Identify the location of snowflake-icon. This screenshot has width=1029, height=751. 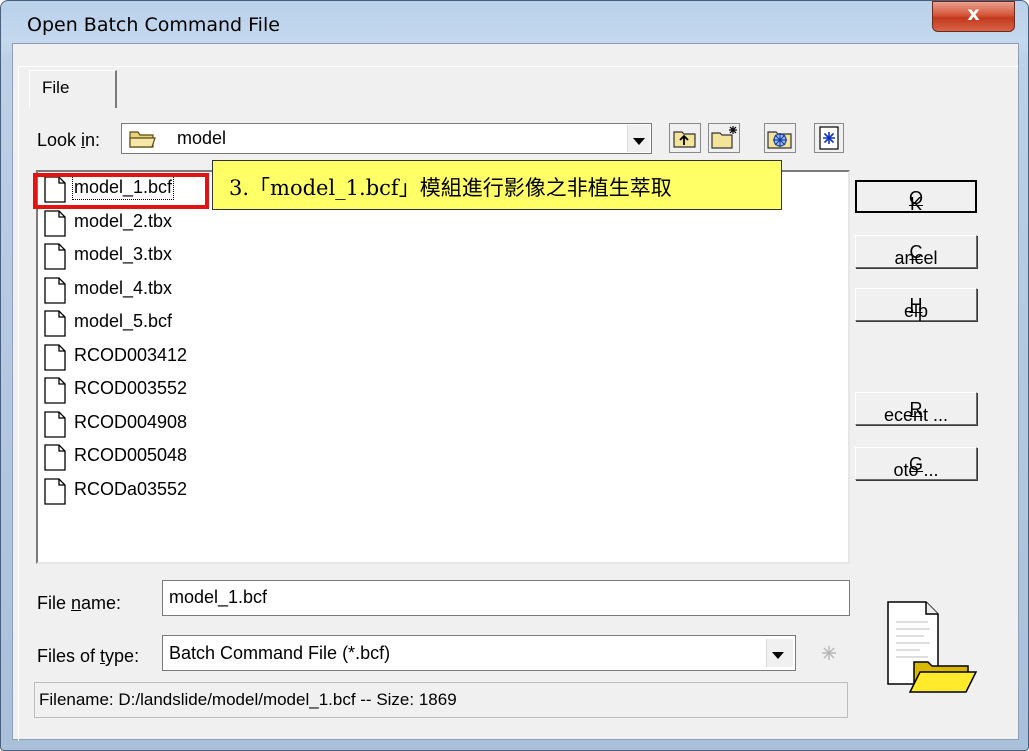
(779, 140).